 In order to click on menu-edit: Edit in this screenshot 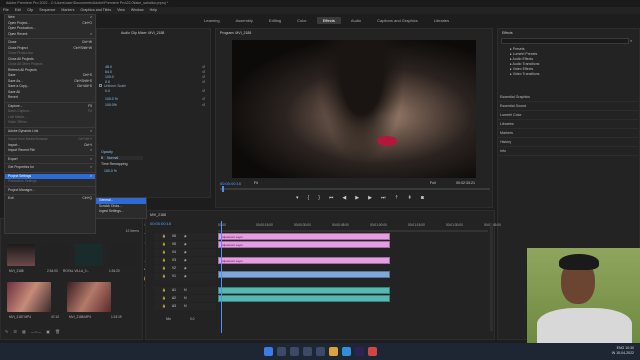, I will do `click(18, 10)`.